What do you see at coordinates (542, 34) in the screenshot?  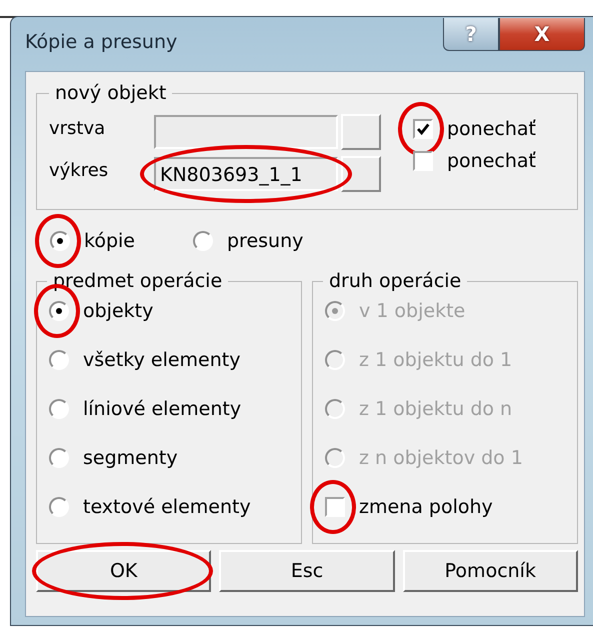 I see `close-button: X` at bounding box center [542, 34].